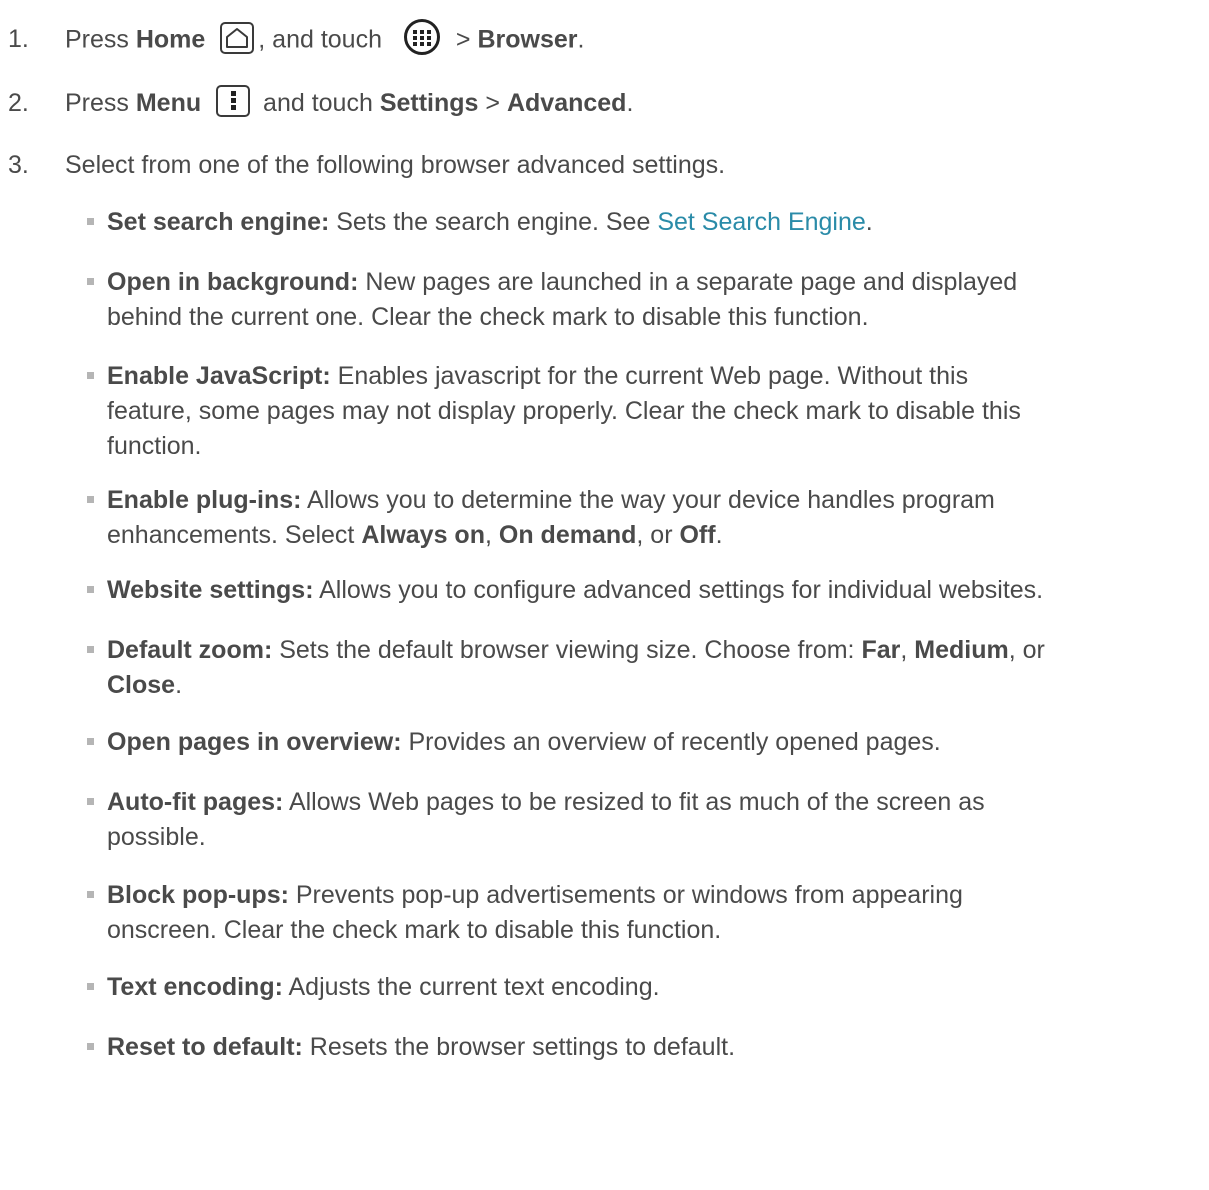 This screenshot has width=1209, height=1190. Describe the element at coordinates (527, 39) in the screenshot. I see `browser-label: Browser` at that location.